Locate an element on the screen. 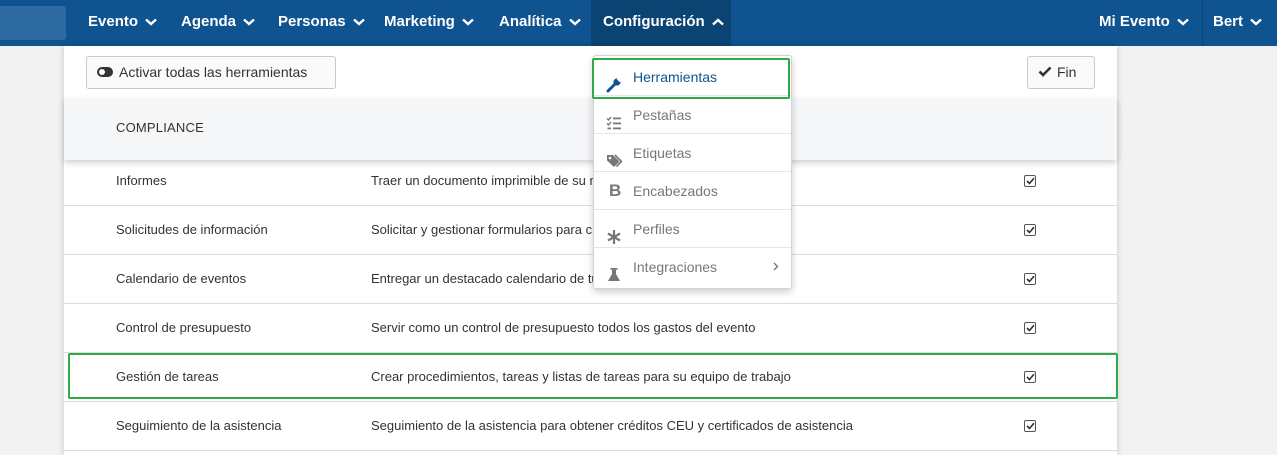 The height and width of the screenshot is (455, 1277). toggle-icon is located at coordinates (105, 72).